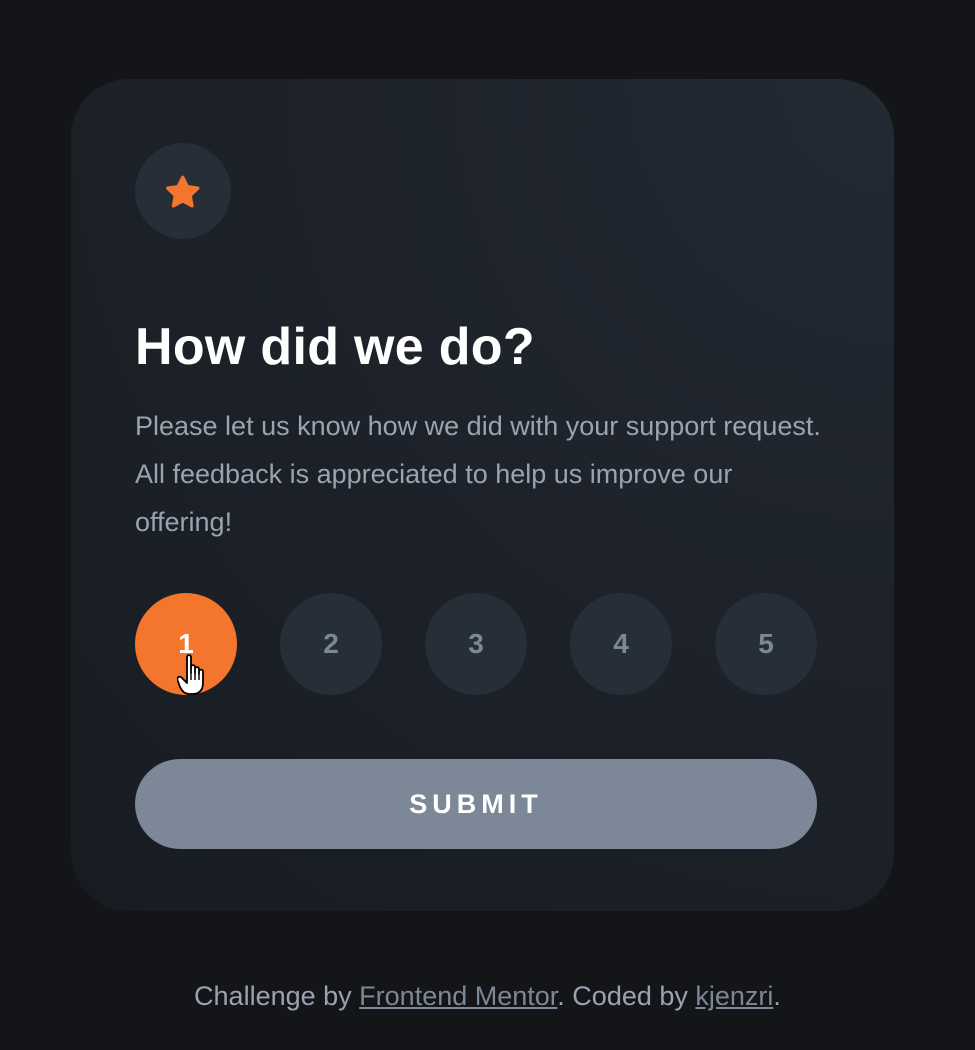  What do you see at coordinates (734, 996) in the screenshot?
I see `author-link: kjenzri` at bounding box center [734, 996].